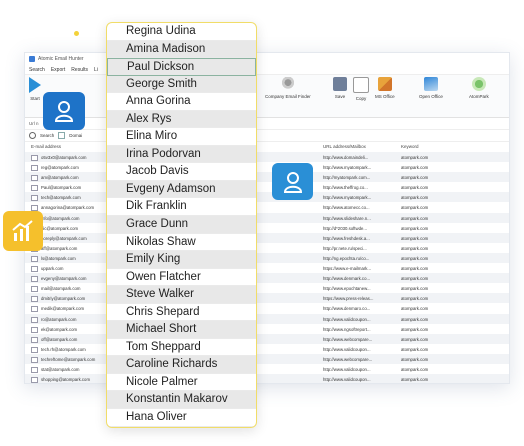  I want to click on name-list-item: George Smith, so click(181, 84).